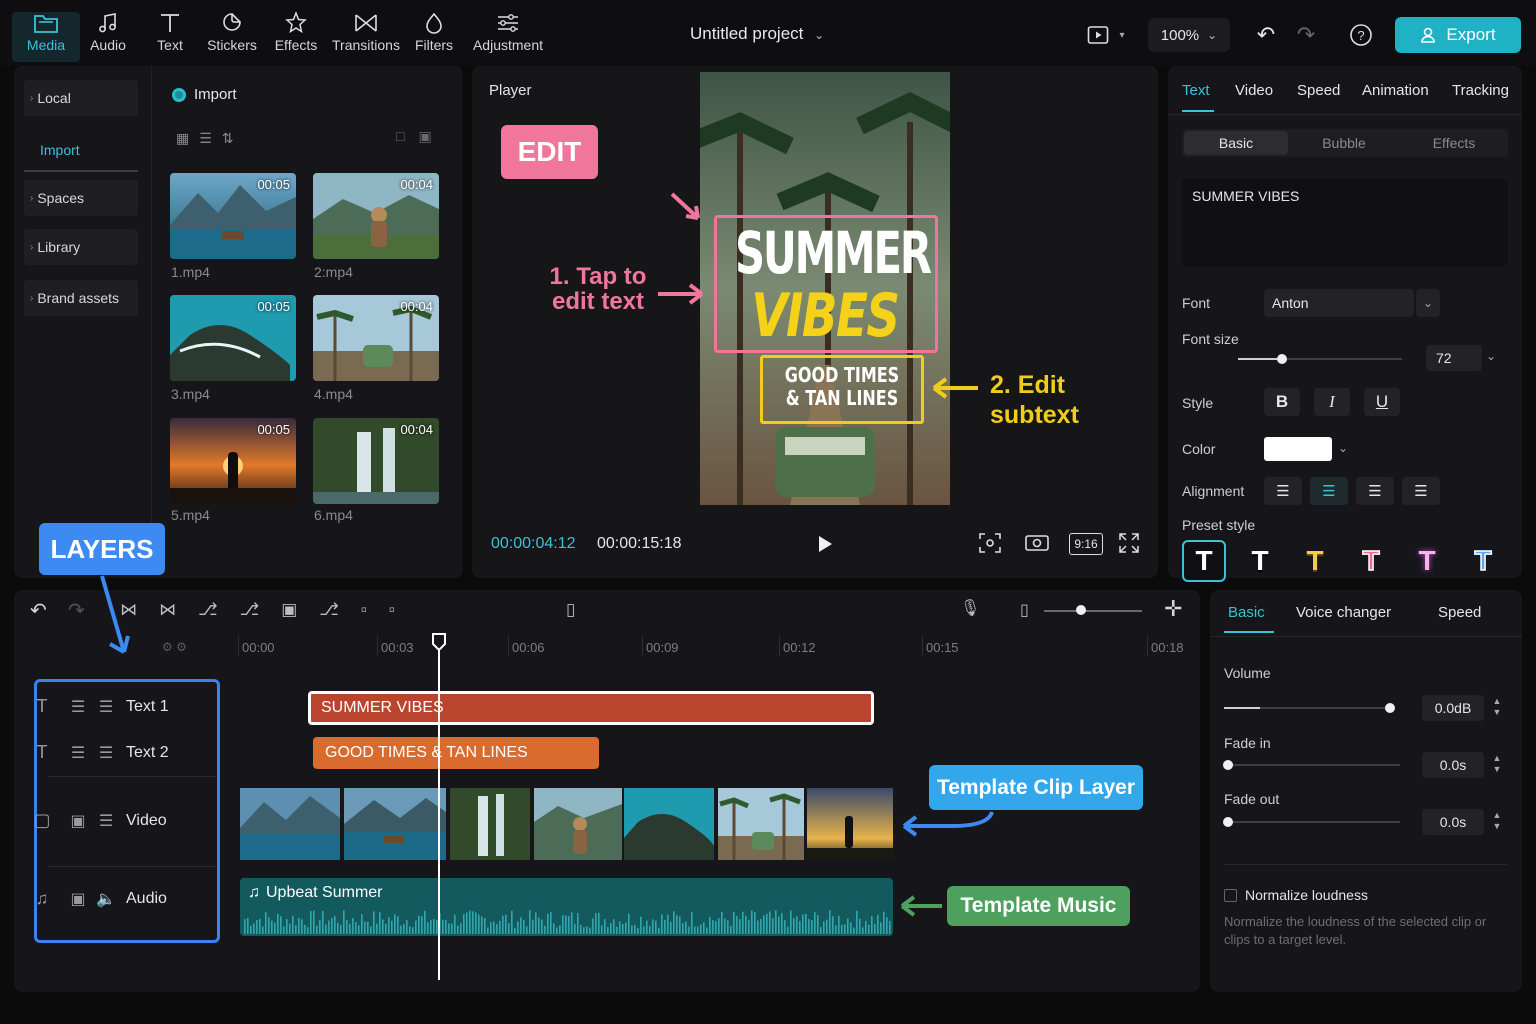  Describe the element at coordinates (757, 34) in the screenshot. I see `project-title-dropdown: Untitled project ⌄` at that location.